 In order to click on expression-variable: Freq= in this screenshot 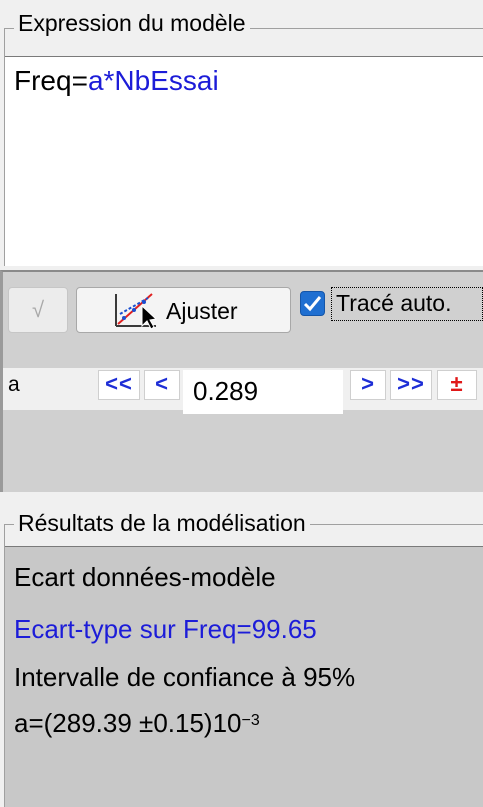, I will do `click(51, 80)`.